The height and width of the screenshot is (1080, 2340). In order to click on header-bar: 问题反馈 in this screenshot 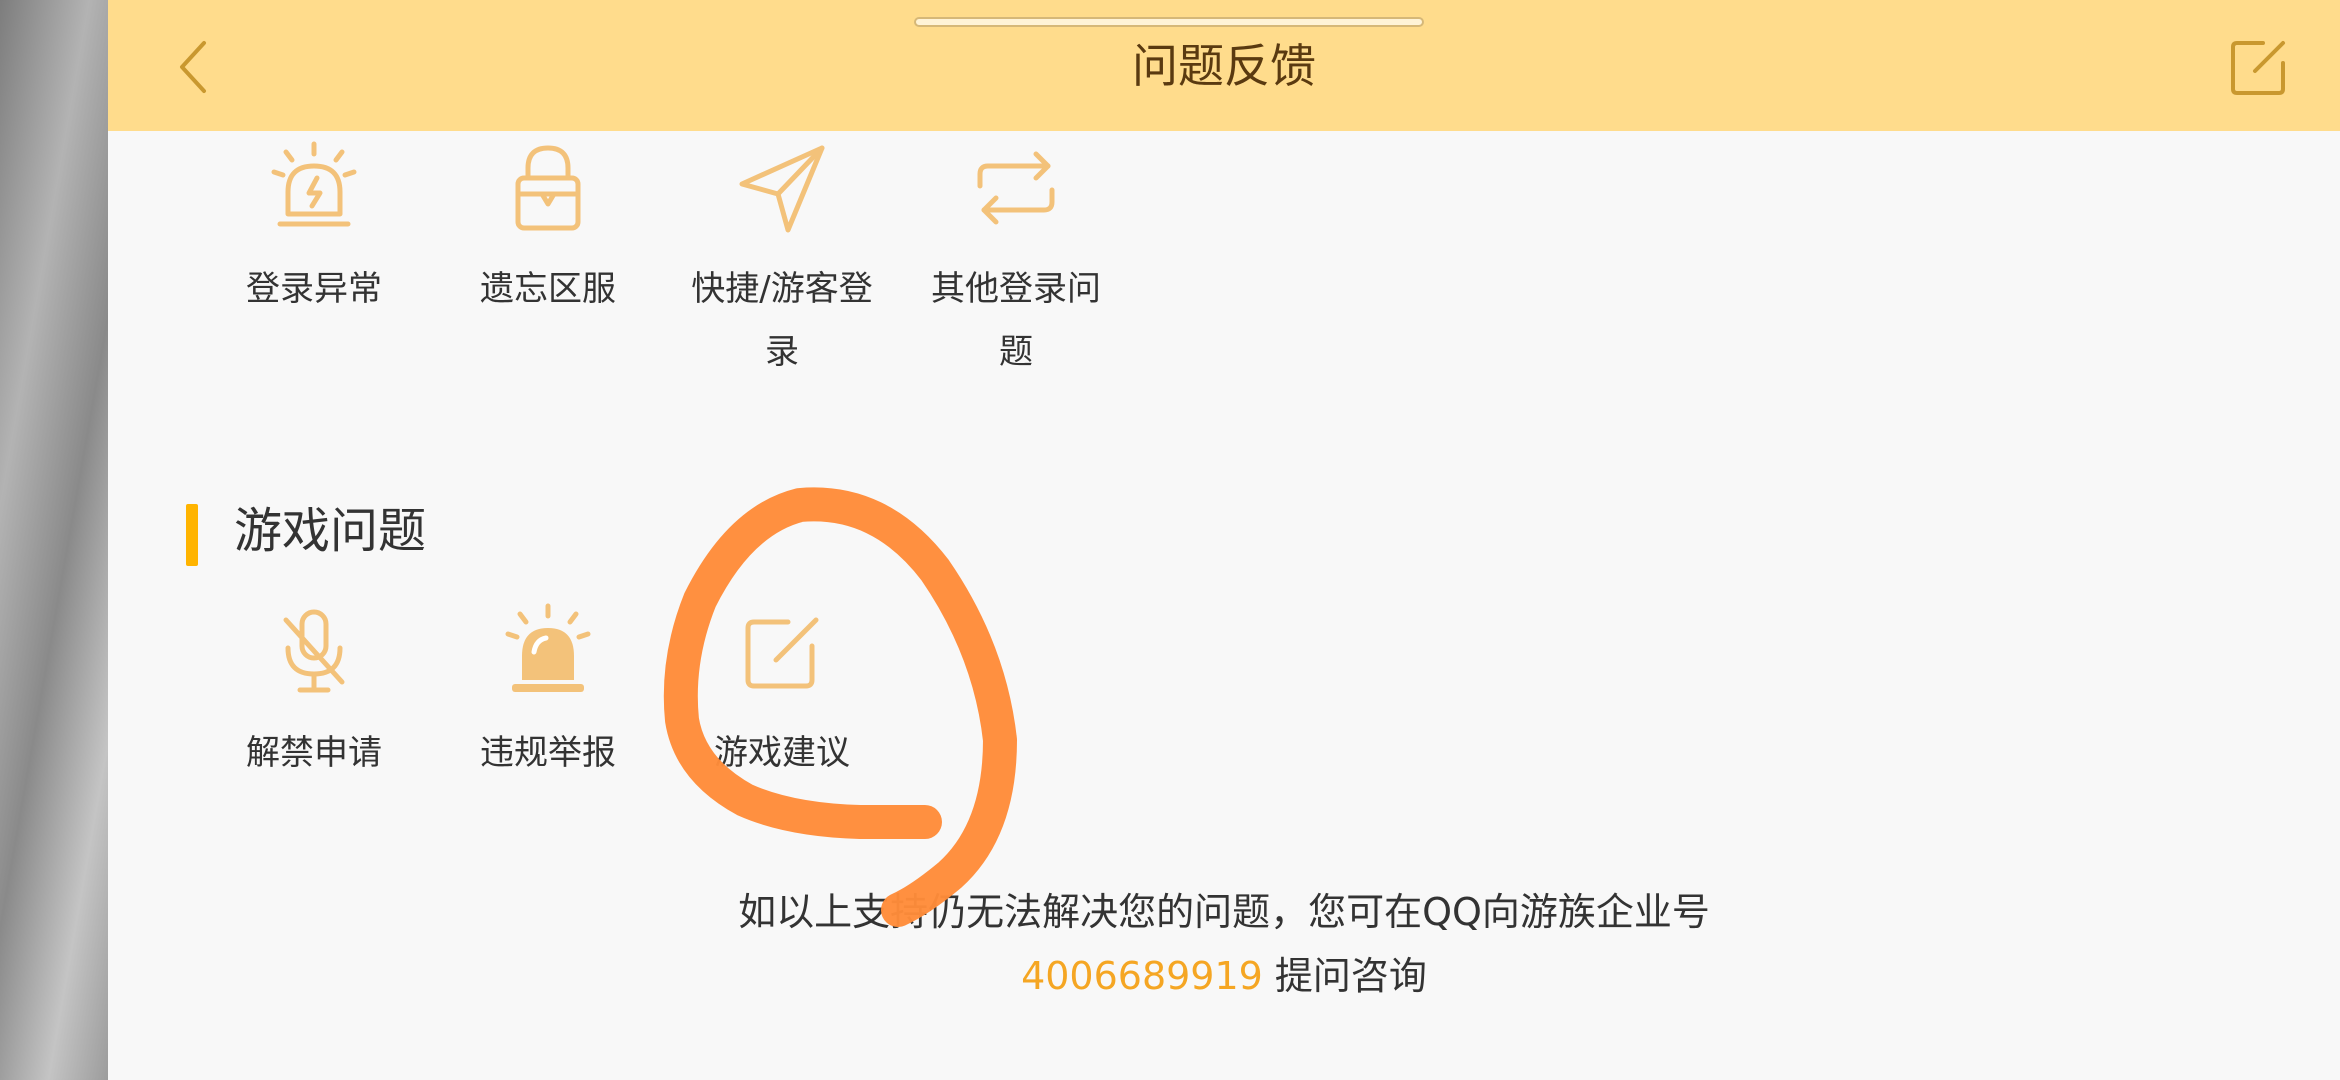, I will do `click(1224, 65)`.